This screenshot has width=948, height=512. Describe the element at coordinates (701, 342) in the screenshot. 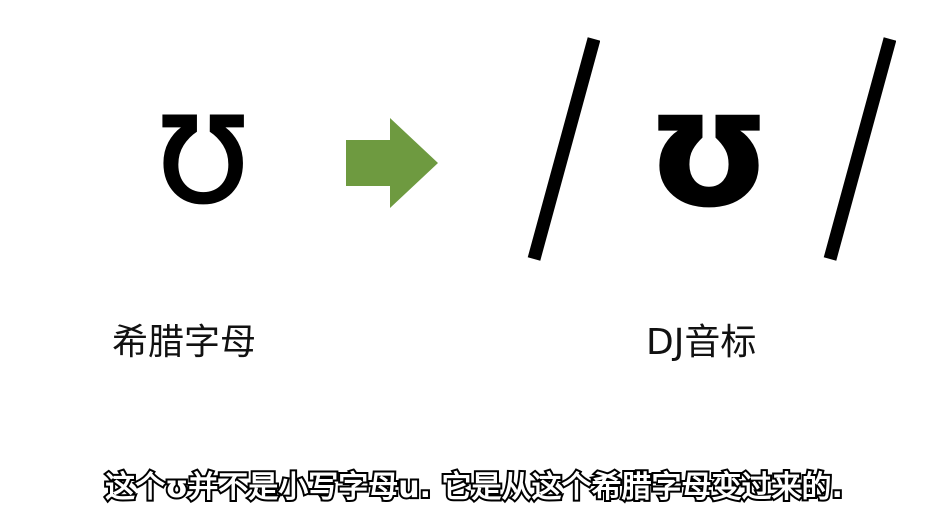

I see `dj-phonetic-label: DJ音标` at that location.